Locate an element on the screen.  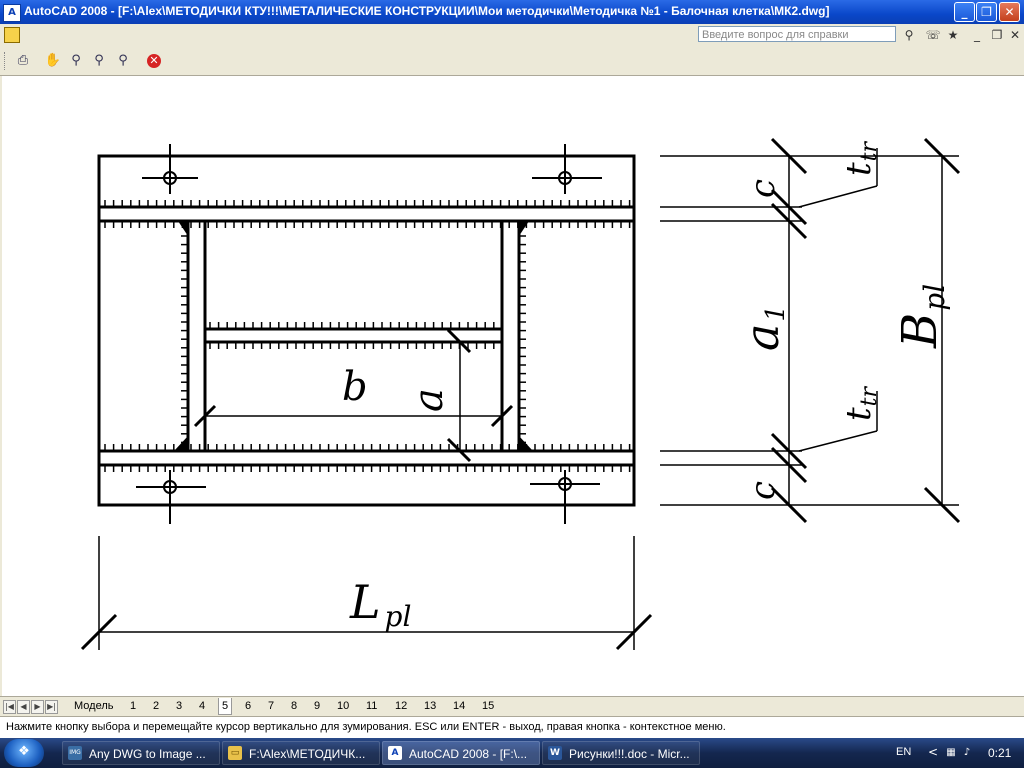
label-ttr-top-main: t is located at coordinates (859, 169).